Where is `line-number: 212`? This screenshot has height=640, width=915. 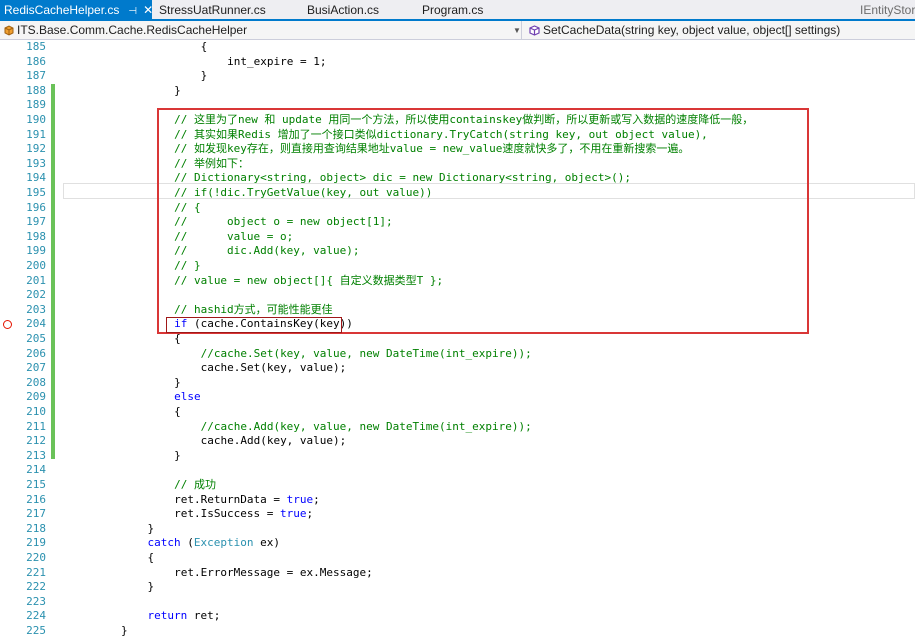
line-number: 212 is located at coordinates (36, 441).